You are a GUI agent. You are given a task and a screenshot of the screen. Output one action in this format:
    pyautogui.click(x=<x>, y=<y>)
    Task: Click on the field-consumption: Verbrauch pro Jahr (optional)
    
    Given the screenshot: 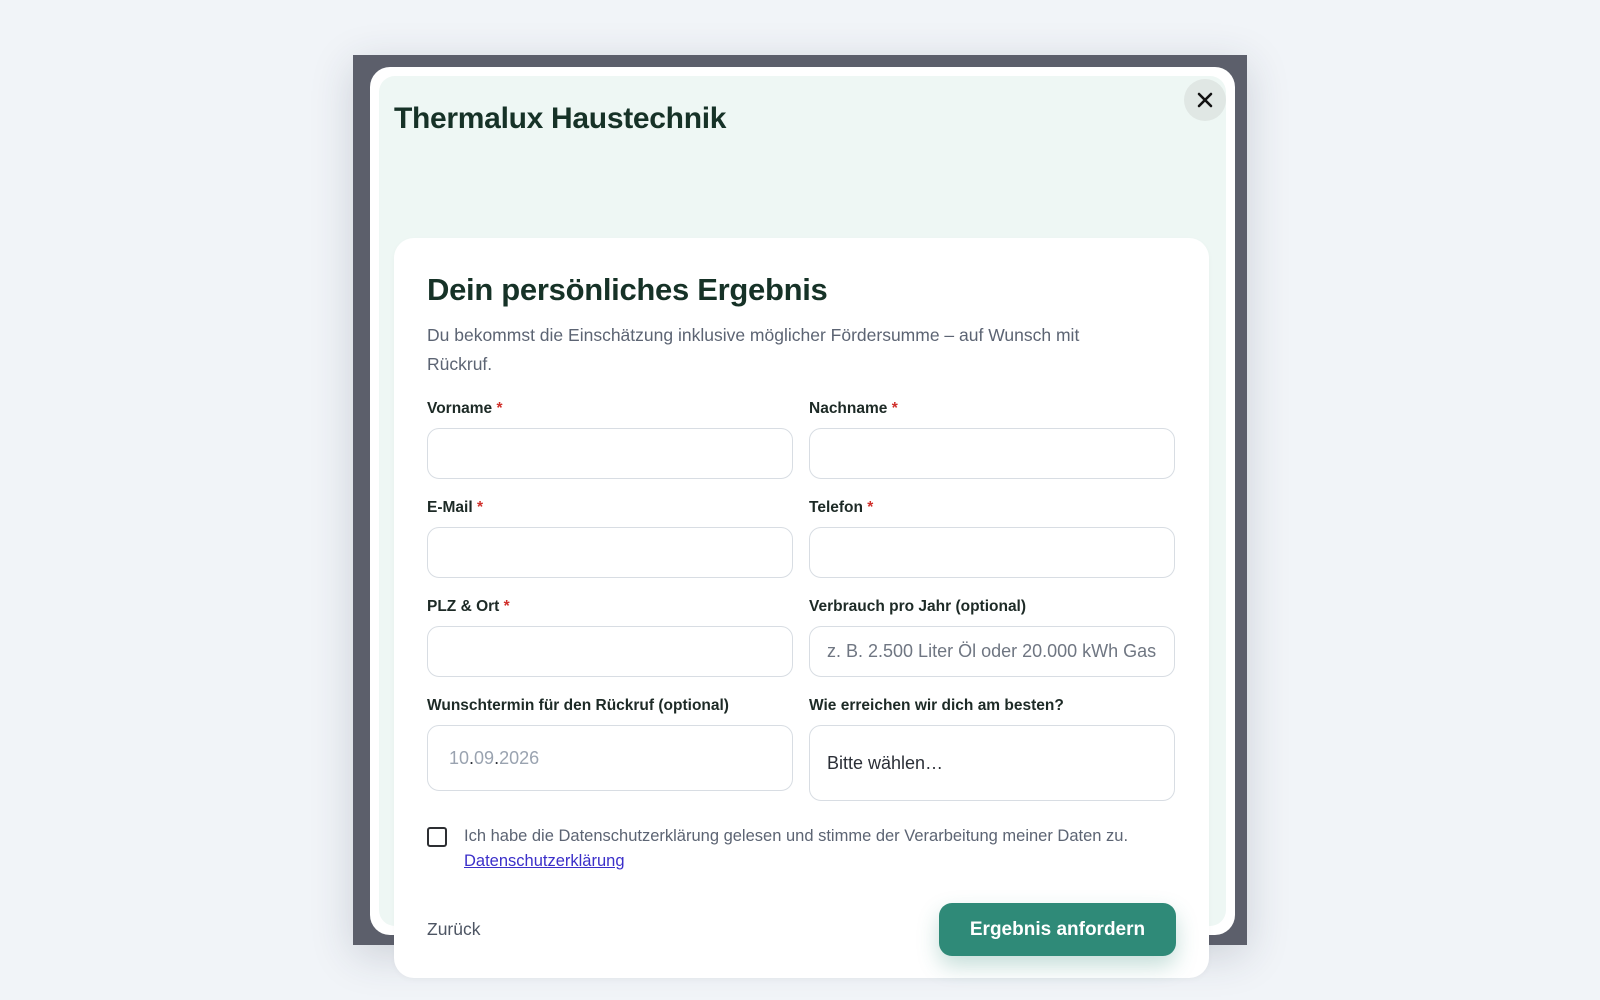 What is the action you would take?
    pyautogui.click(x=992, y=637)
    